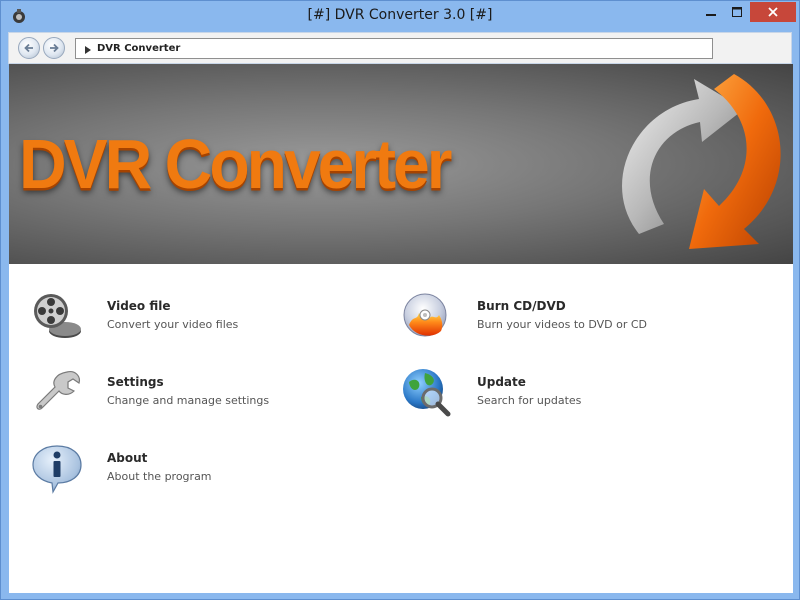 This screenshot has width=800, height=600. What do you see at coordinates (521, 306) in the screenshot?
I see `burn-title: Burn CD/DVD` at bounding box center [521, 306].